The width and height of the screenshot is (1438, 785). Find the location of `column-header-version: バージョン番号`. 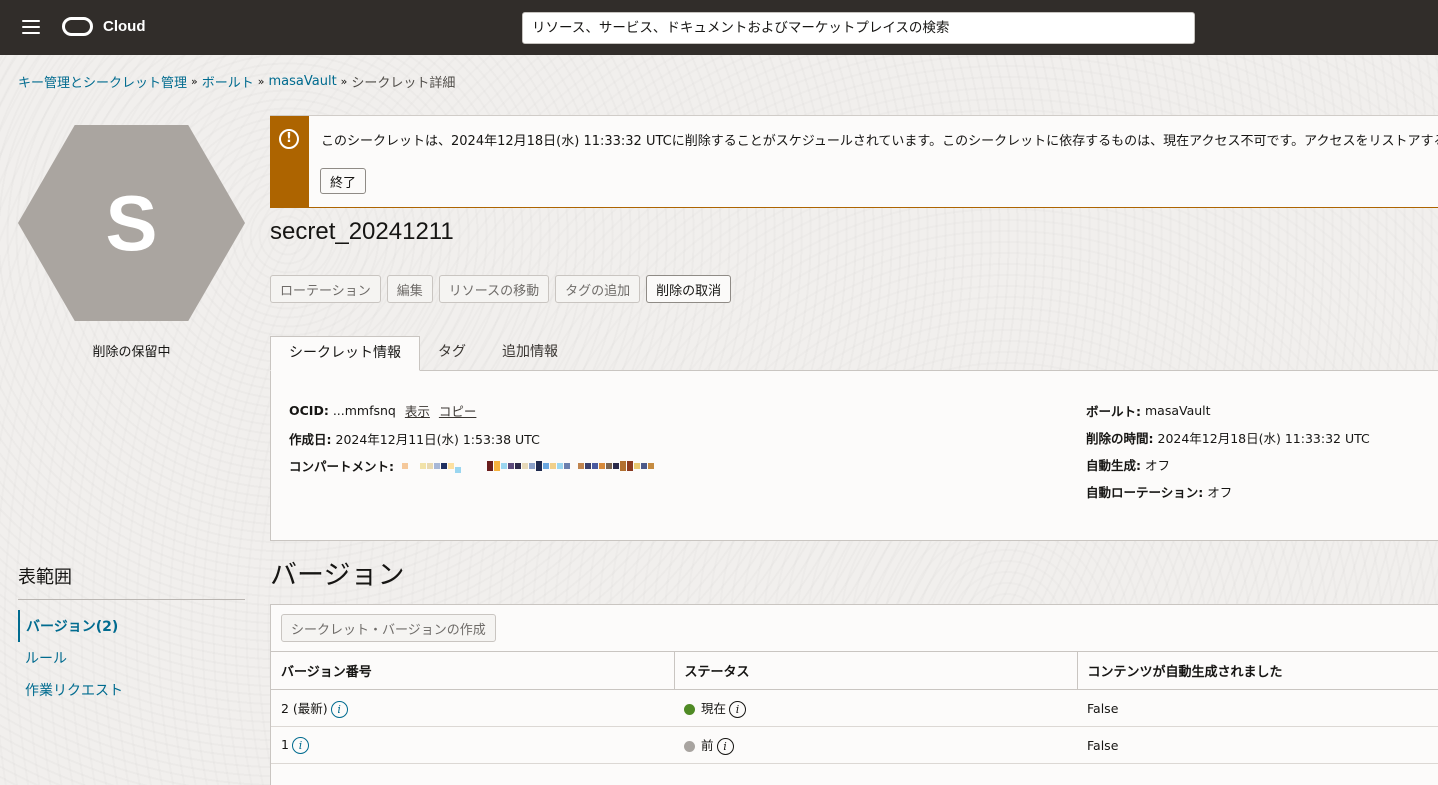

column-header-version: バージョン番号 is located at coordinates (472, 670).